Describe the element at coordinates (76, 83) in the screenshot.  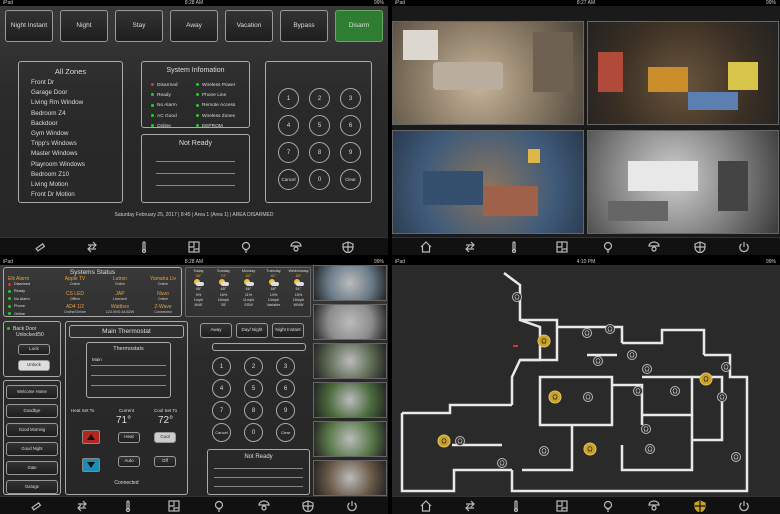
I see `zone-item: Front Dr` at that location.